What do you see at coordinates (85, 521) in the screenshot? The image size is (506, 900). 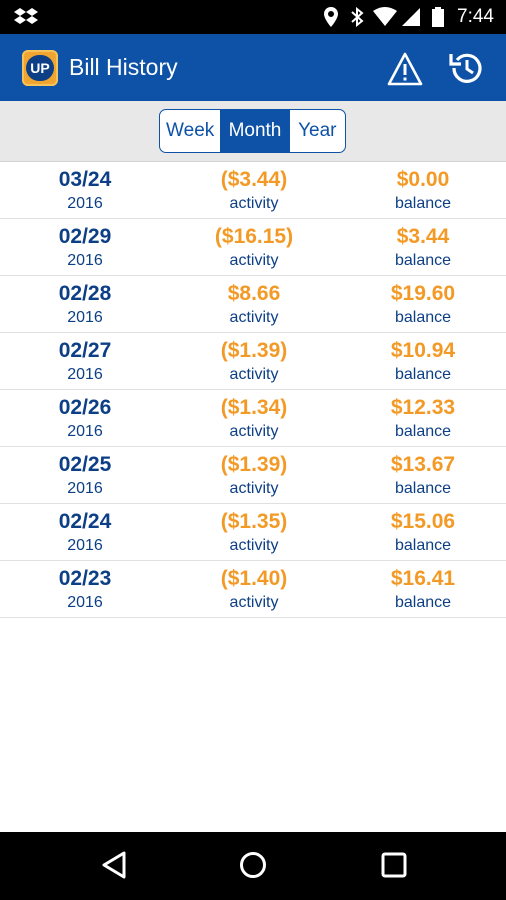 I see `row-date: 02/24` at bounding box center [85, 521].